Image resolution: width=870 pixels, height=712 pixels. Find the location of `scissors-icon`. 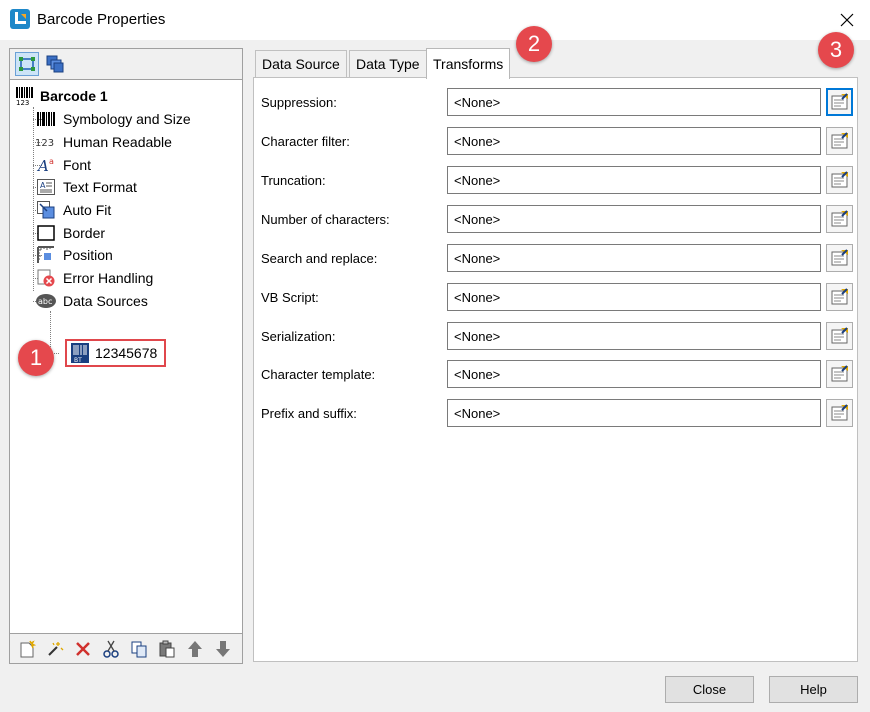

scissors-icon is located at coordinates (111, 649).